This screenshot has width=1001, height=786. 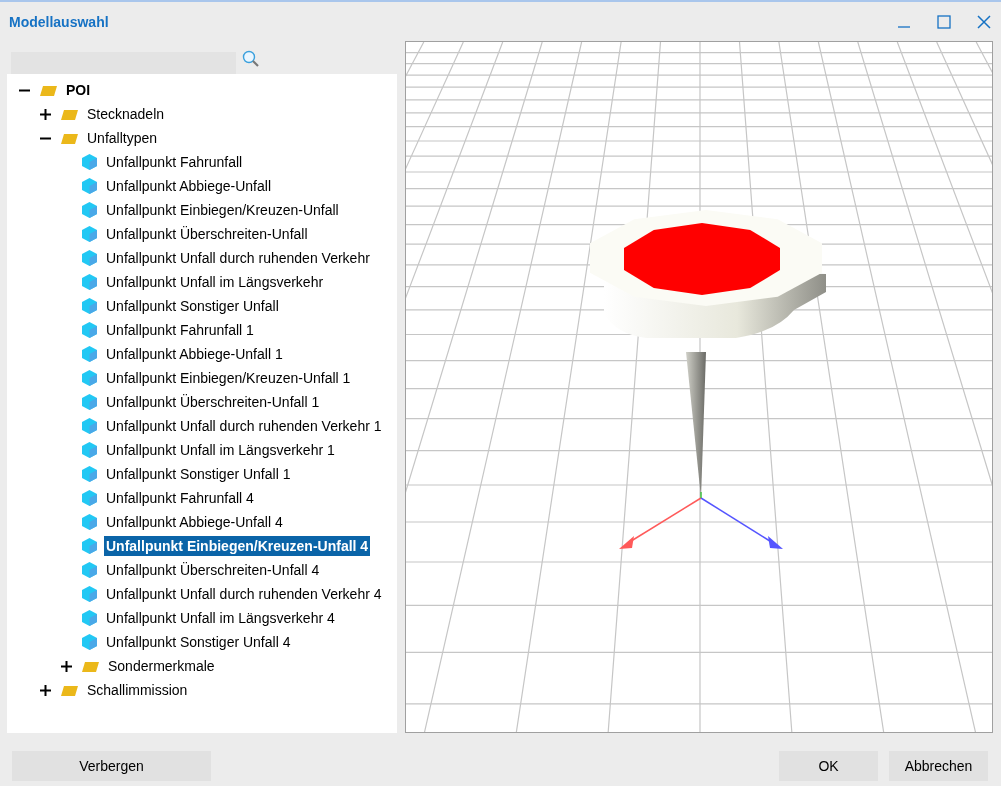 I want to click on tree-item: Unfallpunkt Abbiege-Unfall 1, so click(x=194, y=354).